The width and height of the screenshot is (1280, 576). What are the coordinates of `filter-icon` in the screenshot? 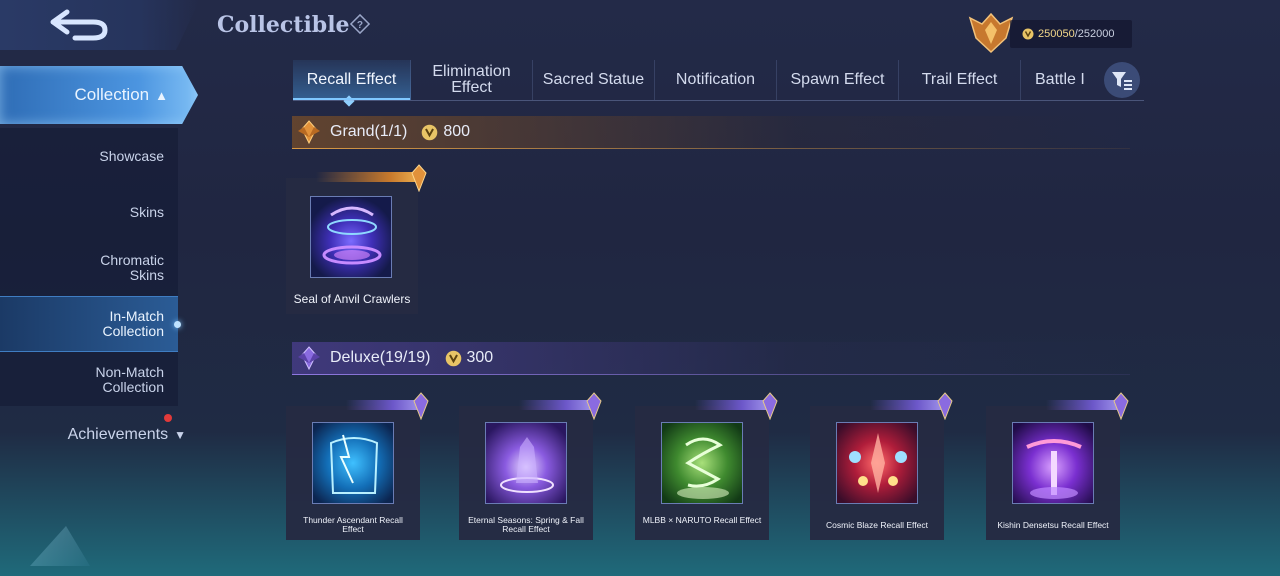 It's located at (1122, 81).